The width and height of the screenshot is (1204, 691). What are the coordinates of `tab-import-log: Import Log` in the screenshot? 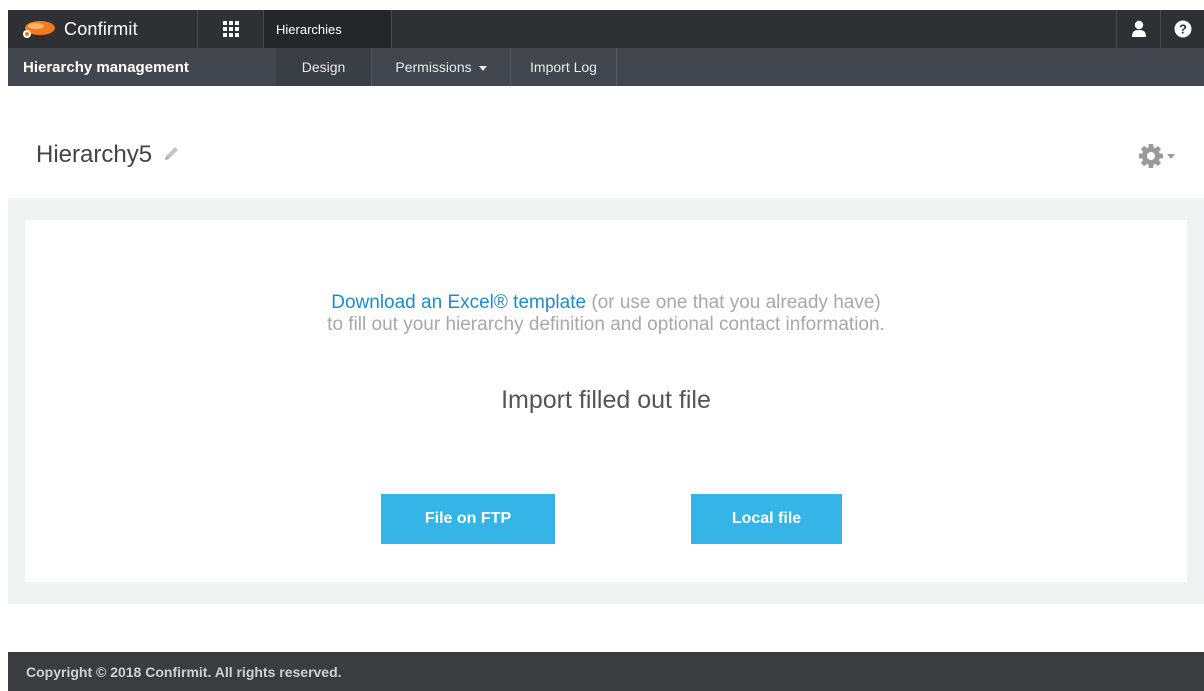 It's located at (564, 67).